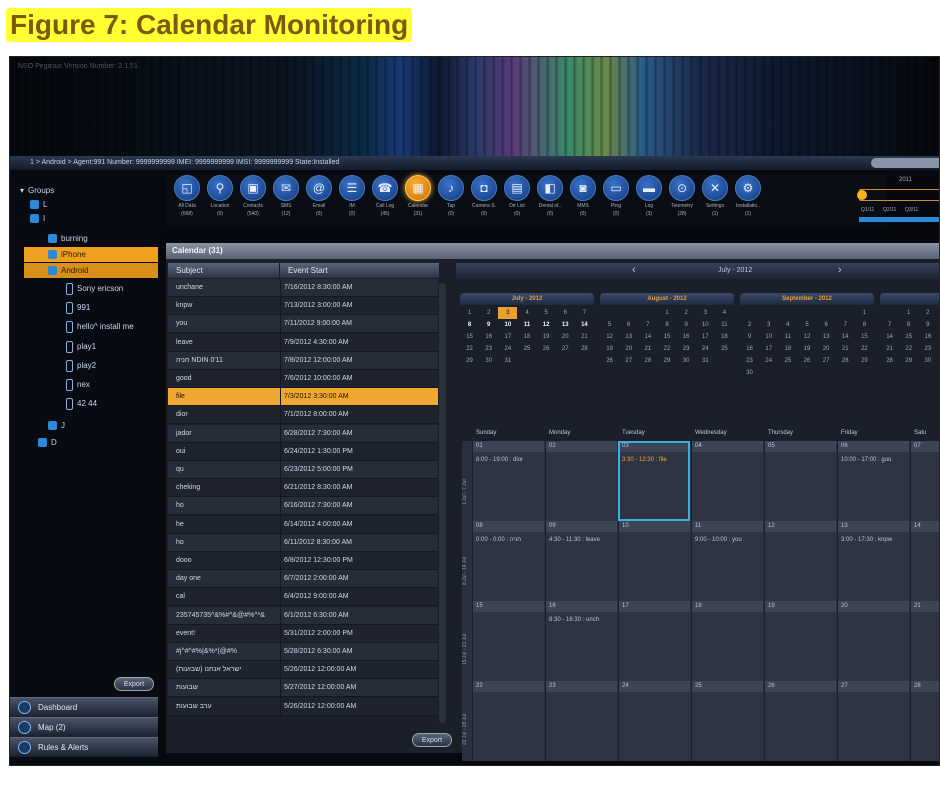  What do you see at coordinates (303, 379) in the screenshot?
I see `table-row: good 7/6/2012 10:00:00 AM` at bounding box center [303, 379].